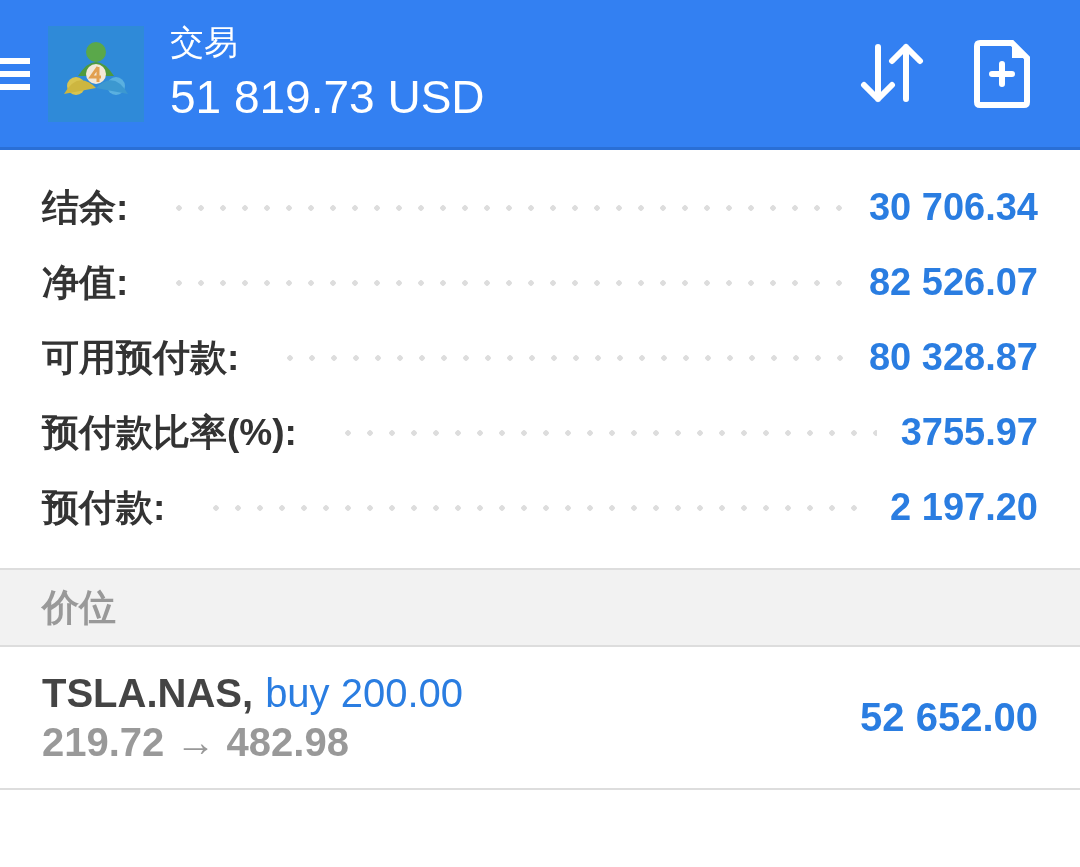 This screenshot has width=1080, height=867. What do you see at coordinates (953, 207) in the screenshot?
I see `field-value: 30 706.34` at bounding box center [953, 207].